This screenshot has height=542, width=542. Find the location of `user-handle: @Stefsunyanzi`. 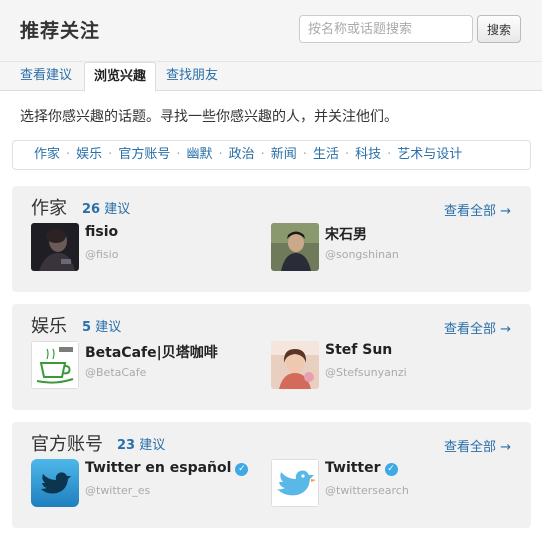

user-handle: @Stefsunyanzi is located at coordinates (366, 372).